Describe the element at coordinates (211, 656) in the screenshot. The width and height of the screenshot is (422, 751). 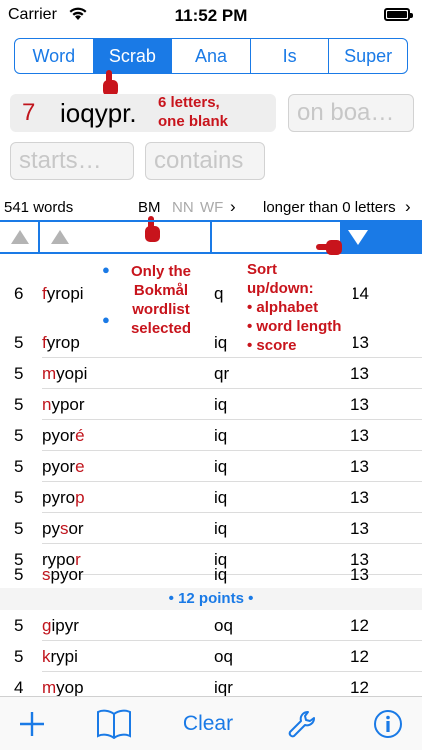
I see `list-item: 5 krypi oq 12` at that location.